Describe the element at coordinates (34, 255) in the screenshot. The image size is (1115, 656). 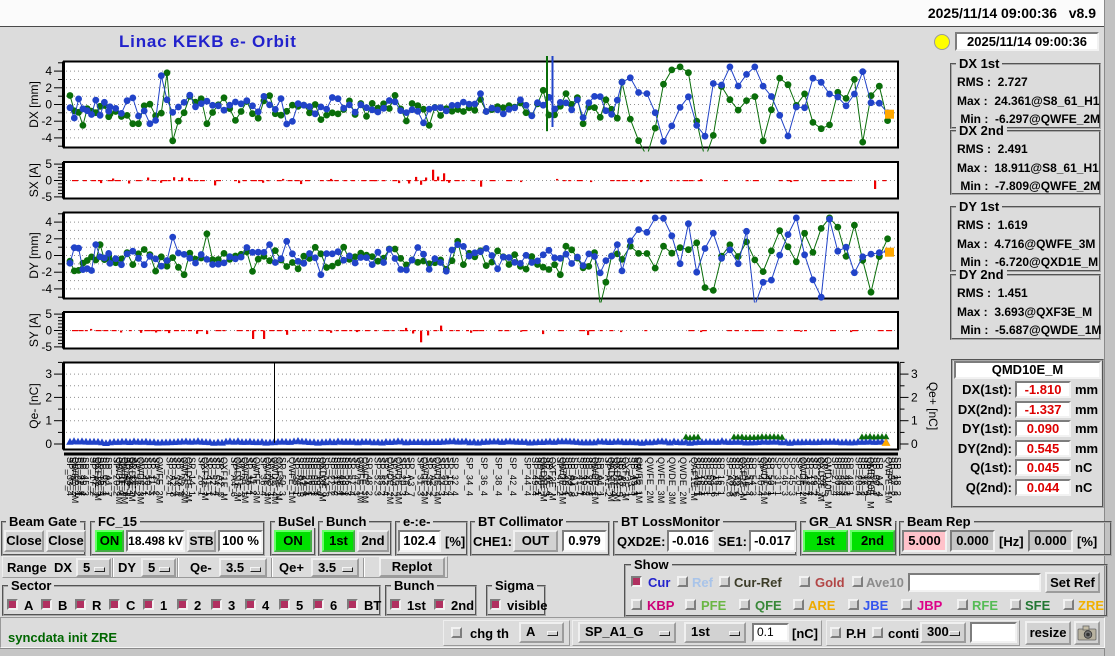
I see `svg-text: DY [mm]` at that location.